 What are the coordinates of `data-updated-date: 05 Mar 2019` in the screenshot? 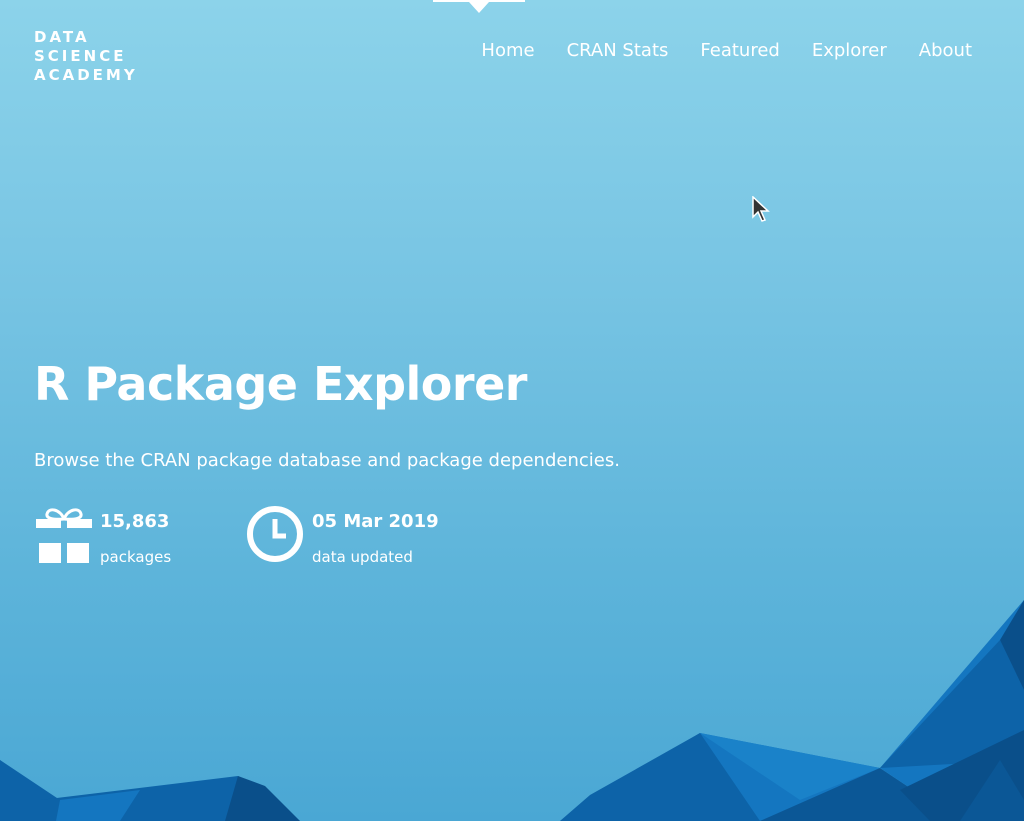 It's located at (375, 521).